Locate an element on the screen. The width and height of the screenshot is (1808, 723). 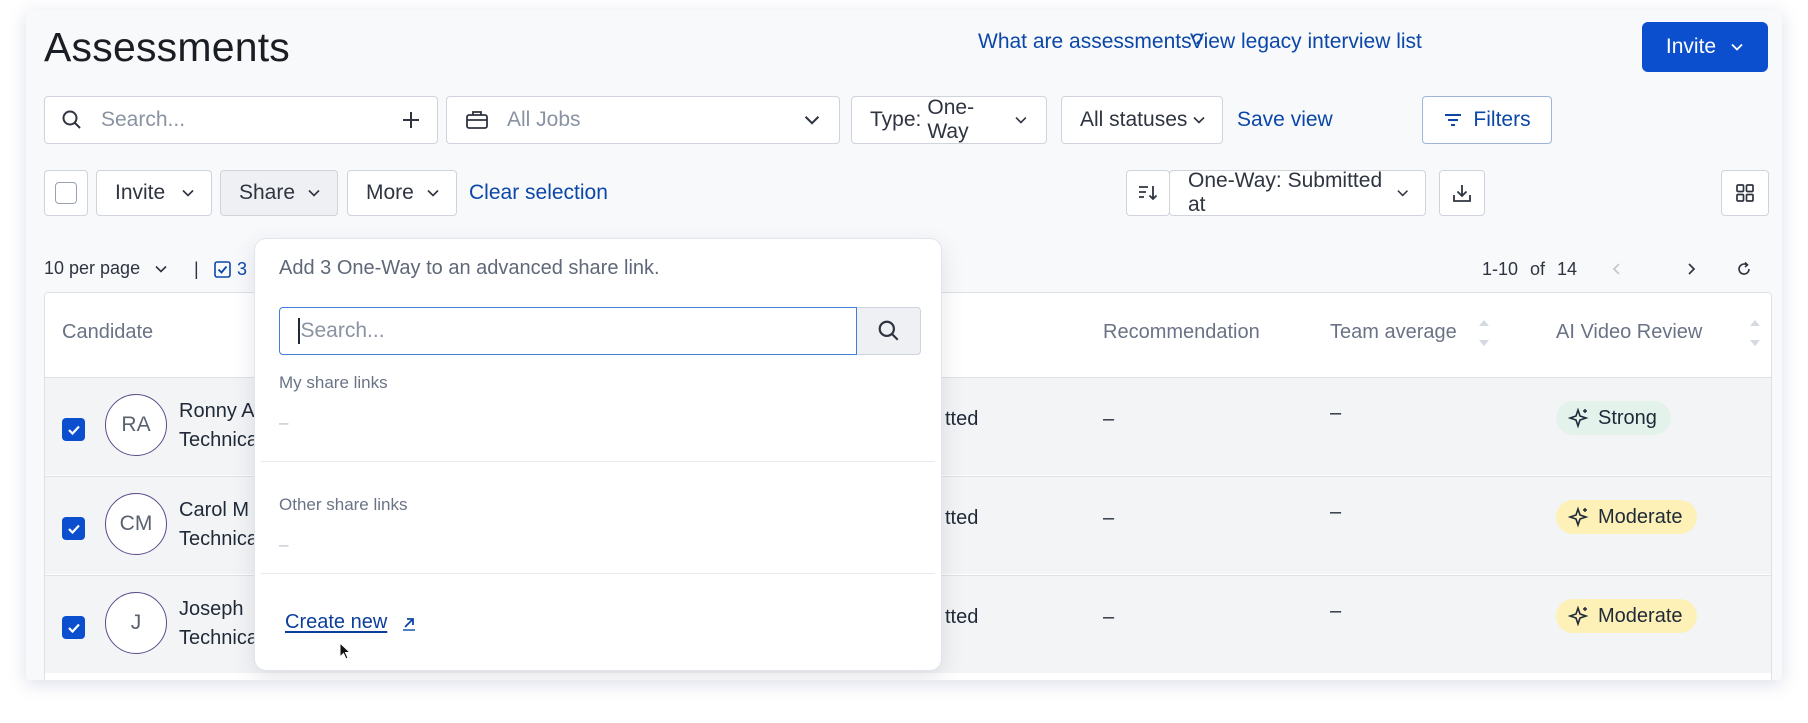
pagination-info: 1-10 of 14 is located at coordinates (1529, 269).